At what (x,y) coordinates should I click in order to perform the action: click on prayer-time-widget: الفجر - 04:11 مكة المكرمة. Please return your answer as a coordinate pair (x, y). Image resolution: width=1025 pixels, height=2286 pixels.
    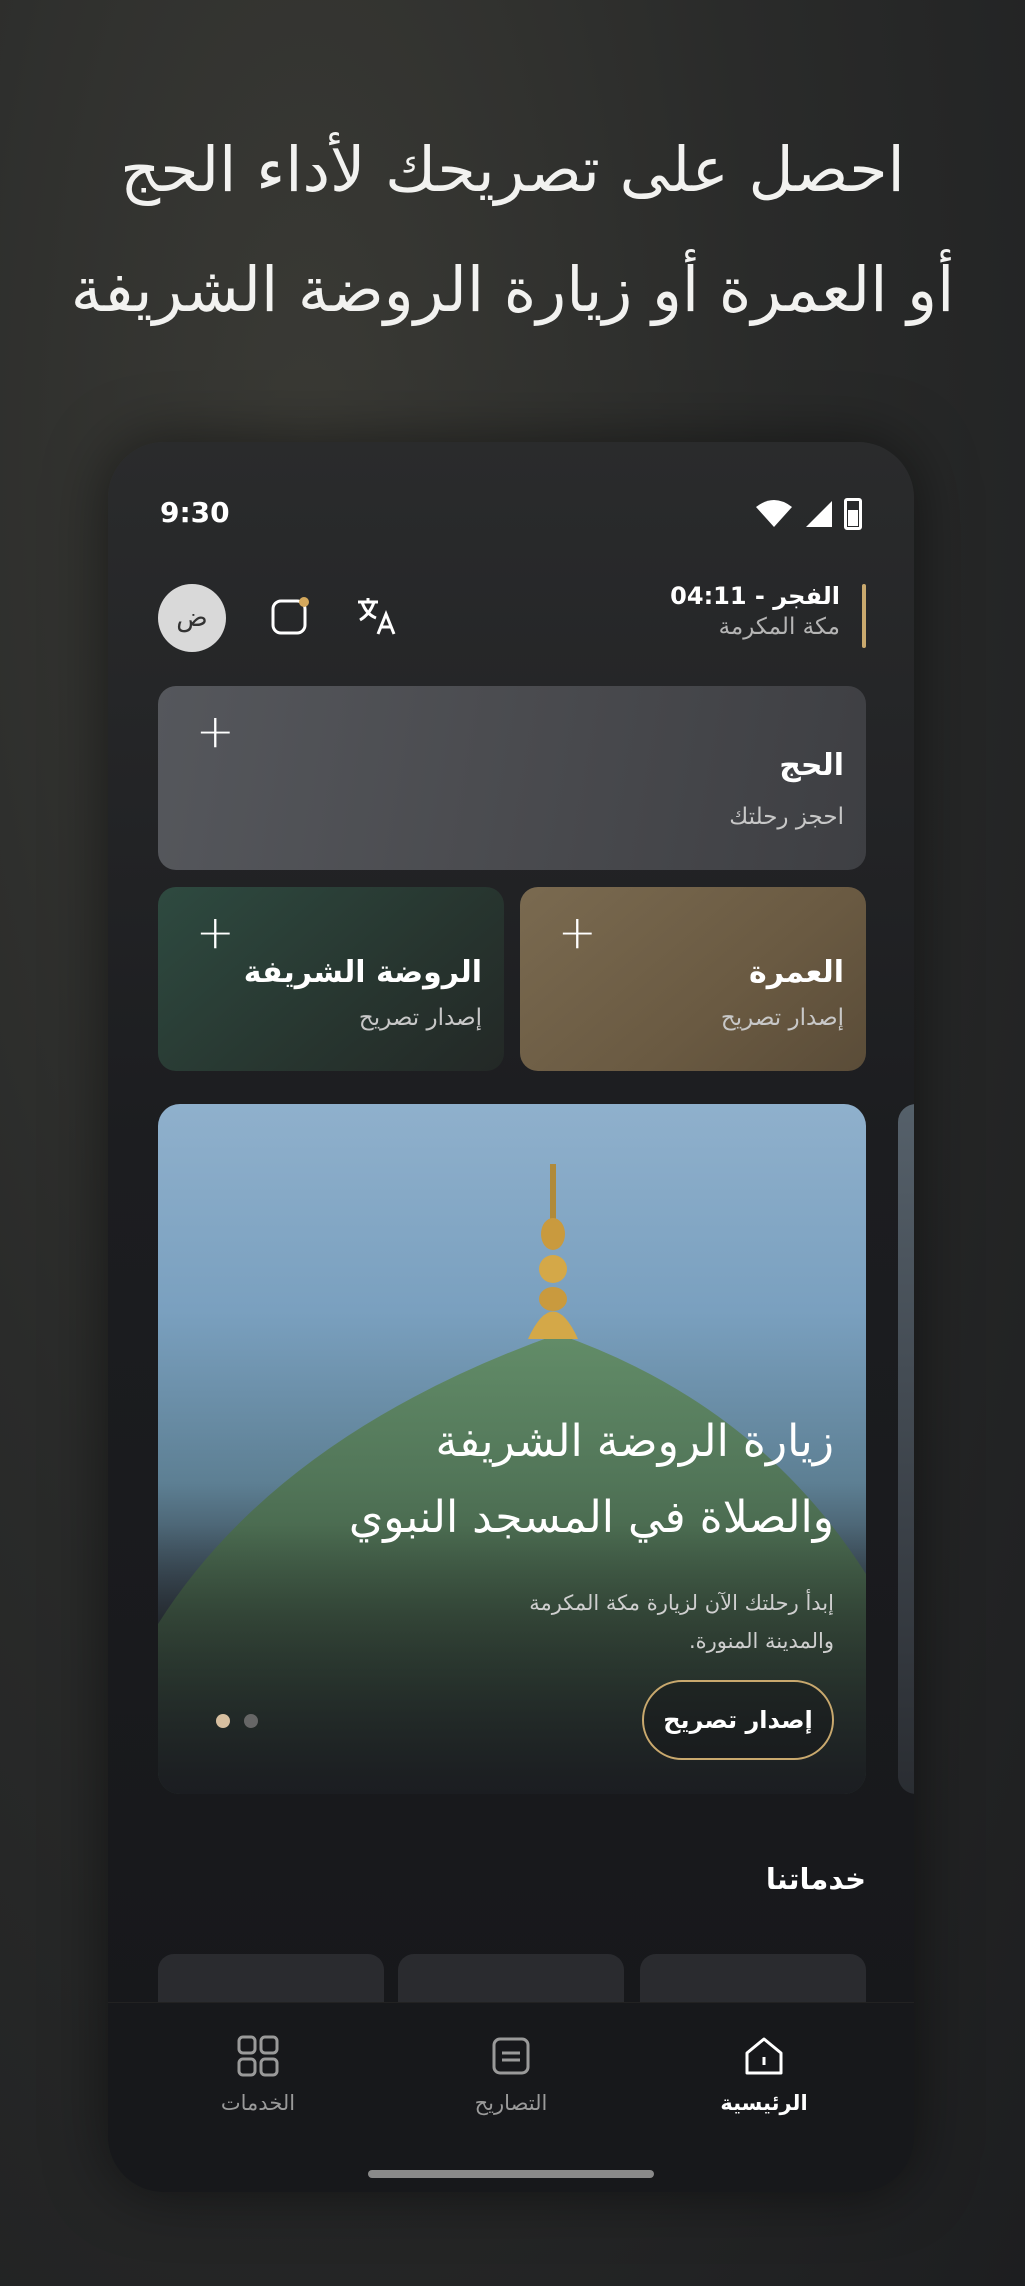
    Looking at the image, I should click on (755, 611).